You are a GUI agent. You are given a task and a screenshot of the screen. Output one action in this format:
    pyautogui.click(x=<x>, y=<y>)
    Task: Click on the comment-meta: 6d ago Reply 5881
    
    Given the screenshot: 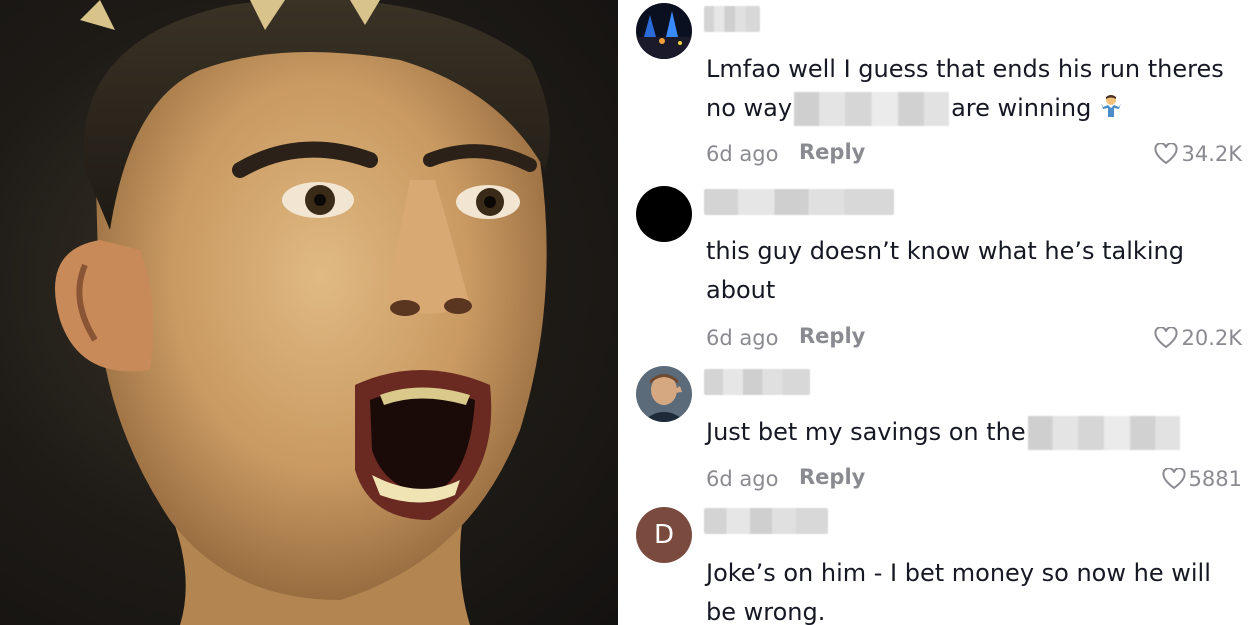 What is the action you would take?
    pyautogui.click(x=974, y=480)
    